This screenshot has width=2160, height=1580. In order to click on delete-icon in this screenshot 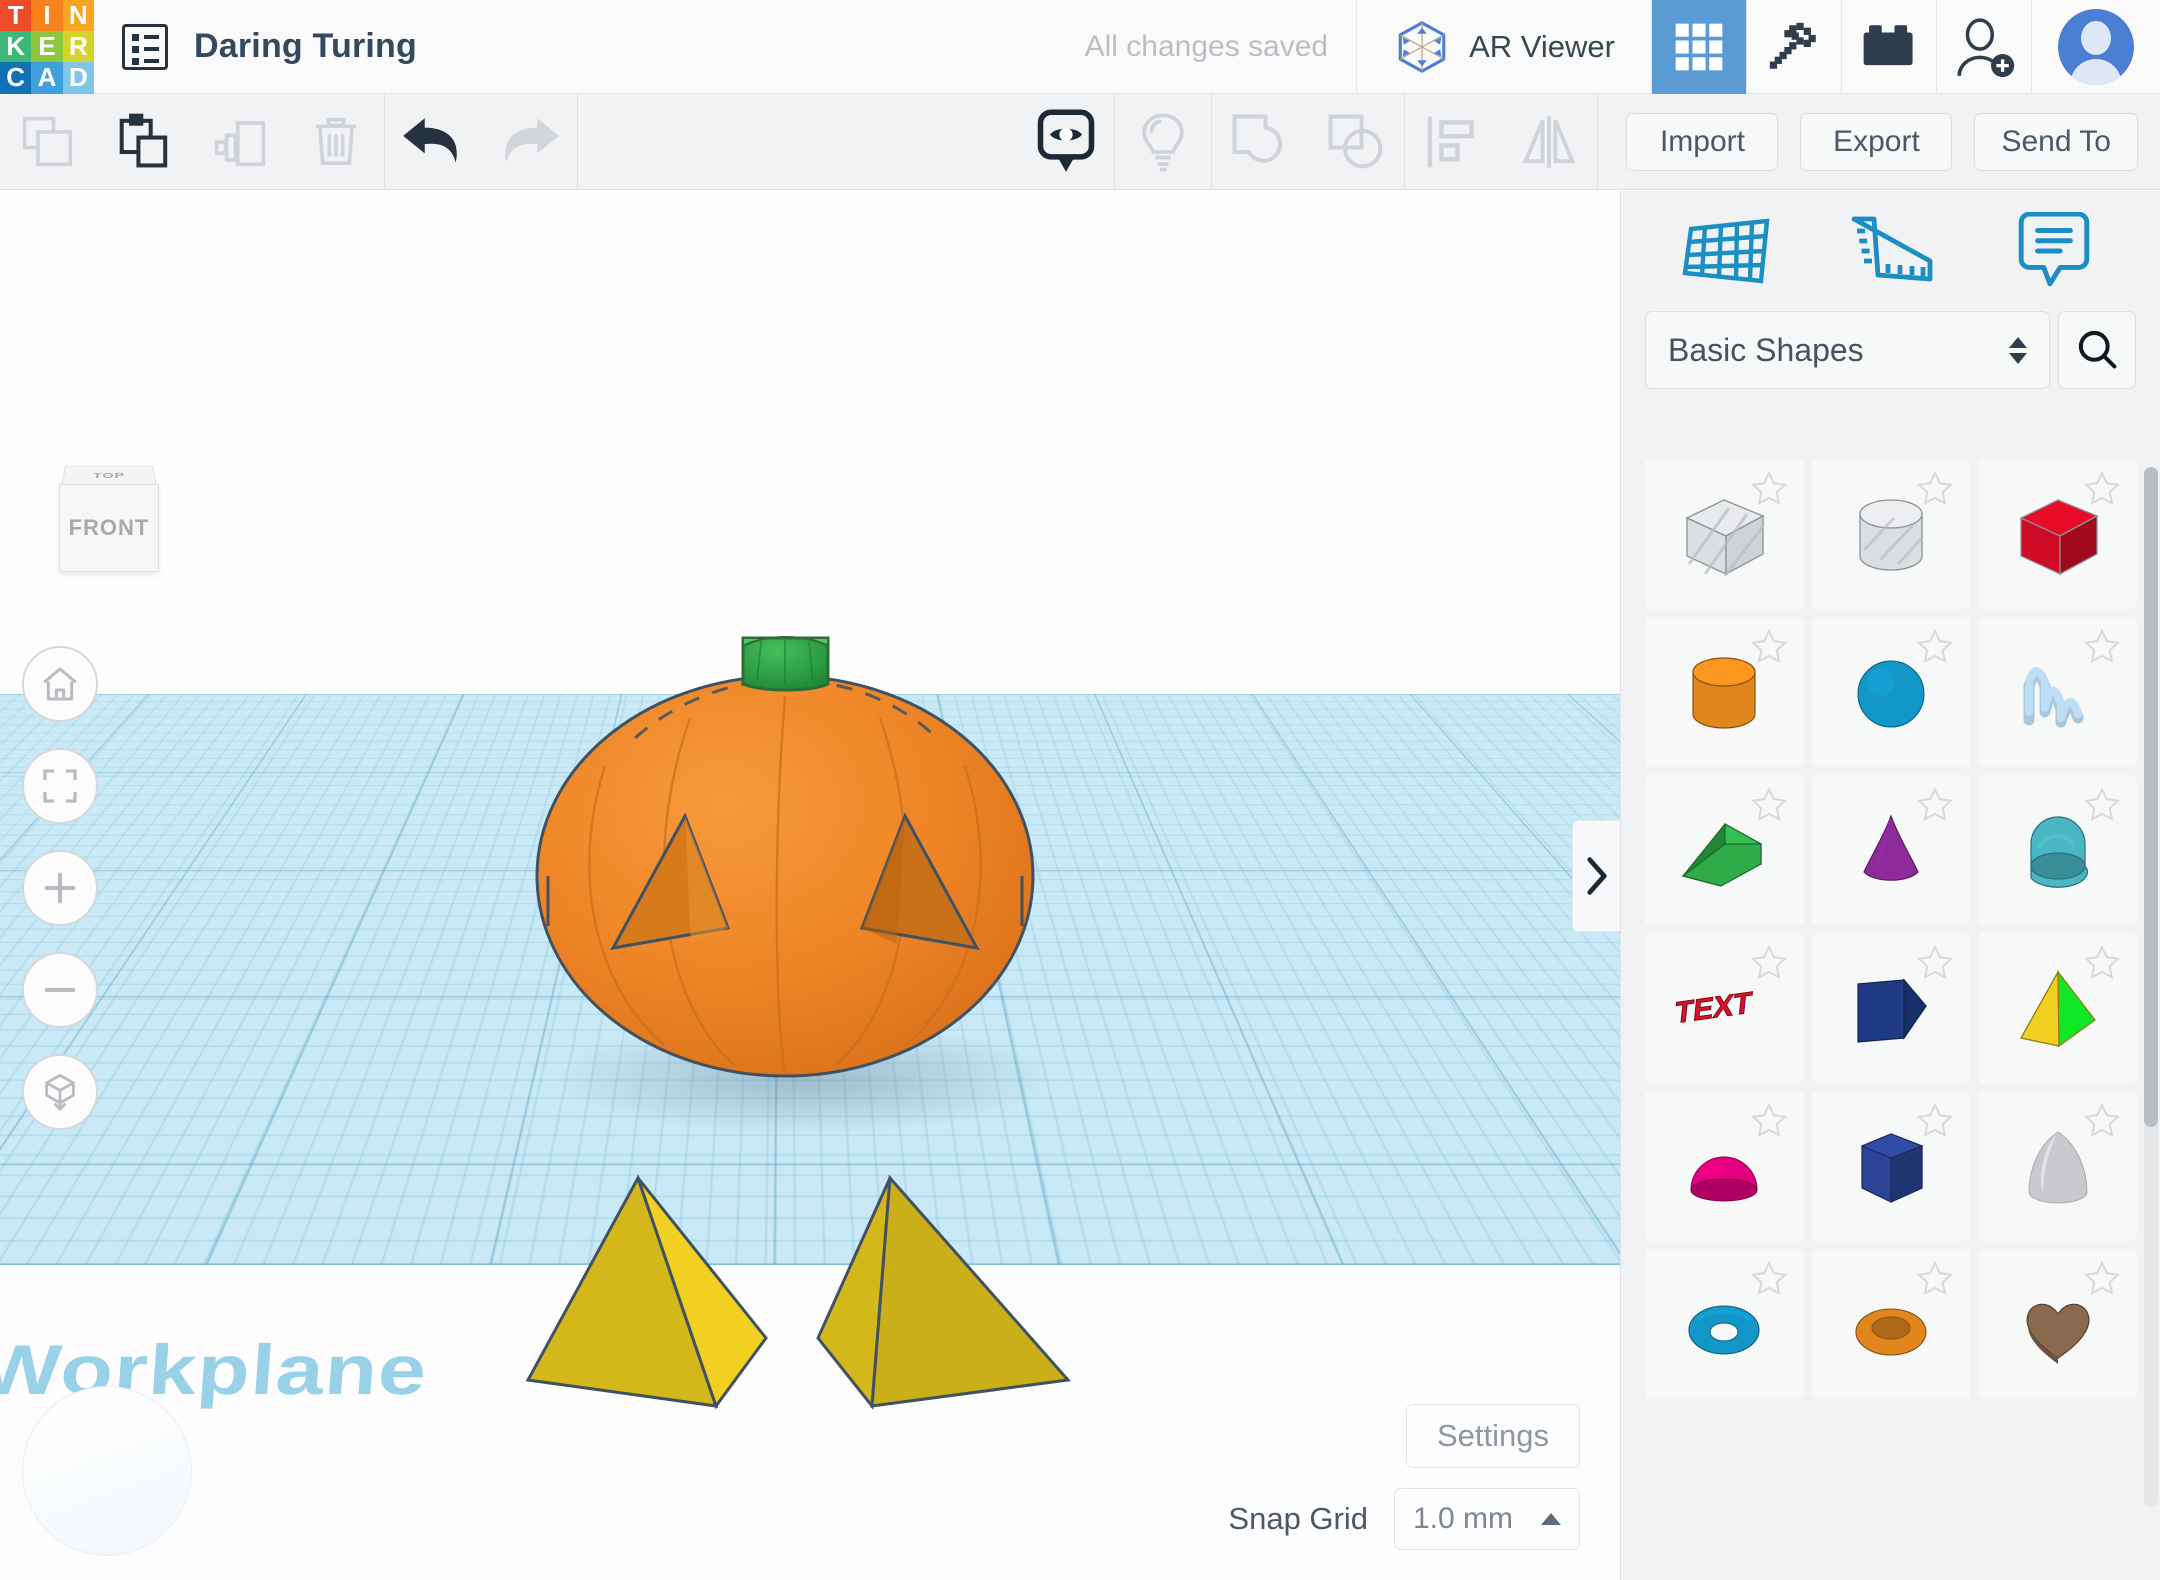, I will do `click(336, 141)`.